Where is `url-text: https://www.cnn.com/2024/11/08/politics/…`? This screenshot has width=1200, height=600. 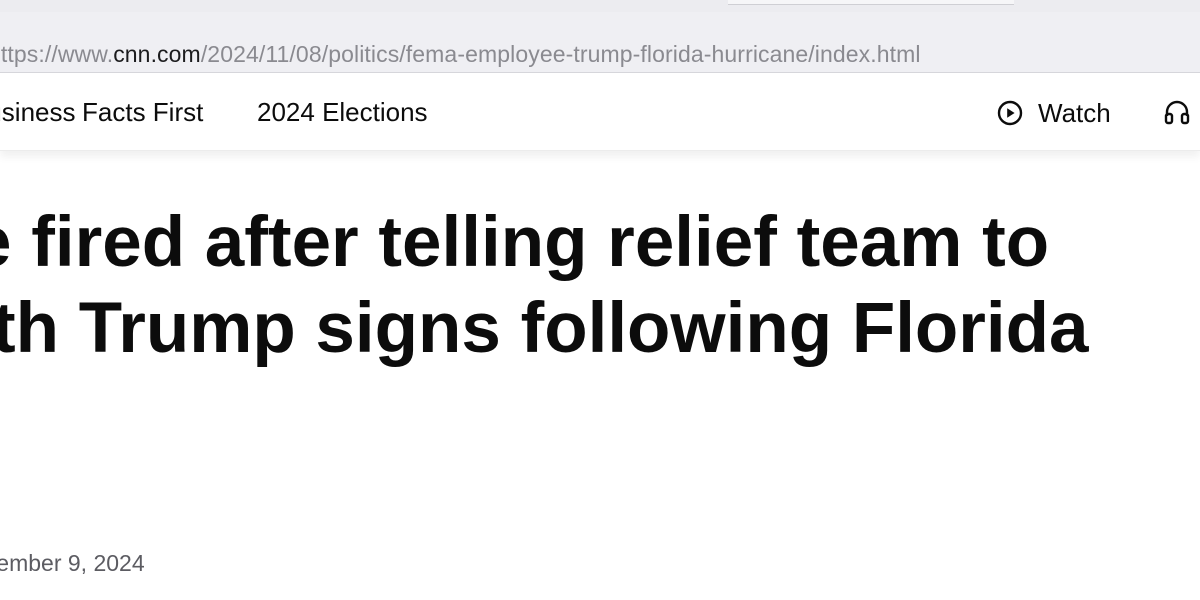 url-text: https://www.cnn.com/2024/11/08/politics/… is located at coordinates (460, 54).